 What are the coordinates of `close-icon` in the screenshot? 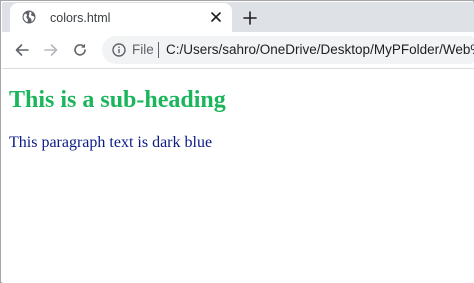 It's located at (216, 17).